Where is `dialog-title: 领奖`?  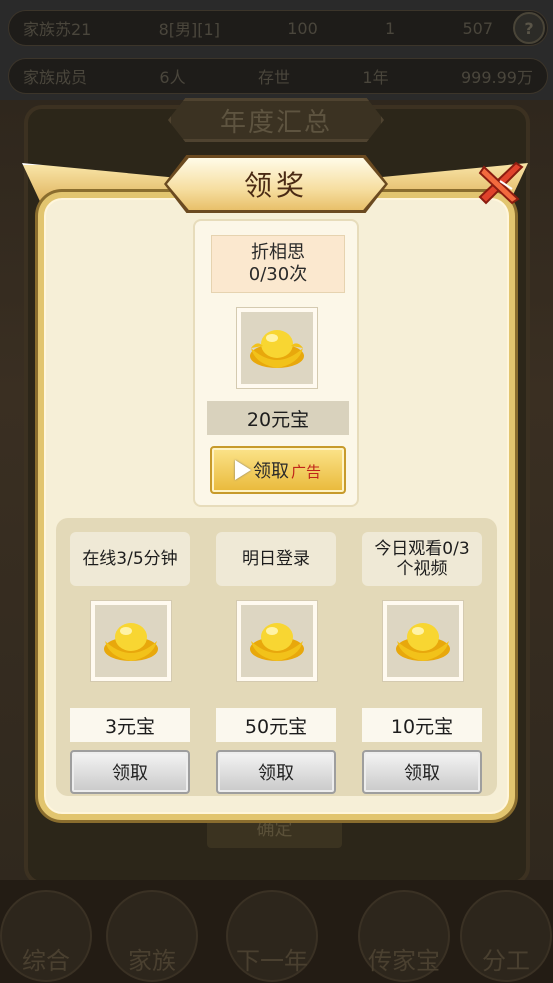
dialog-title: 领奖 is located at coordinates (276, 184).